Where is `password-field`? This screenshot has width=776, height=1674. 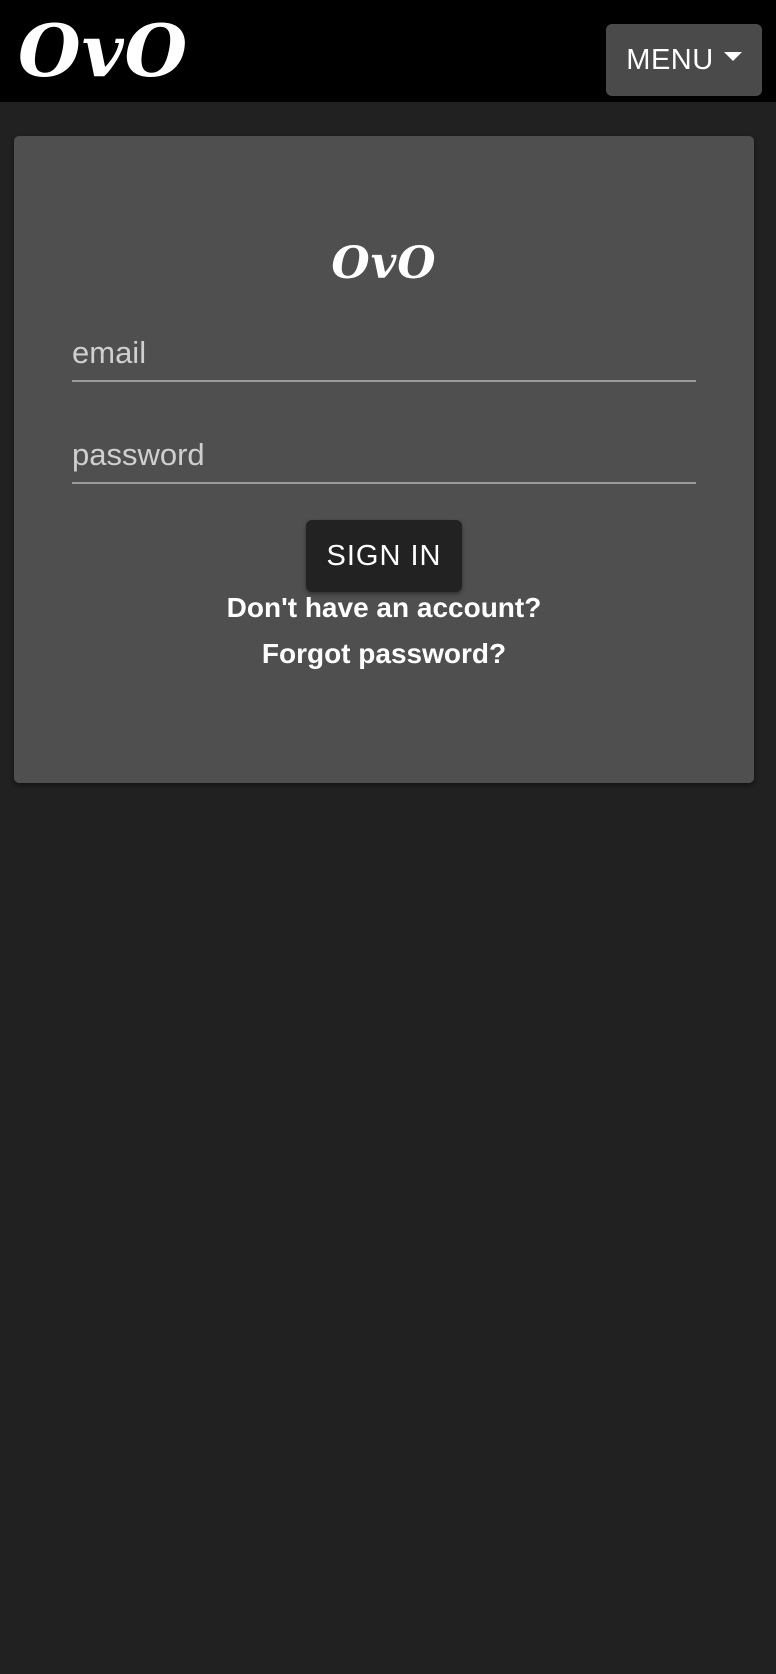 password-field is located at coordinates (384, 455).